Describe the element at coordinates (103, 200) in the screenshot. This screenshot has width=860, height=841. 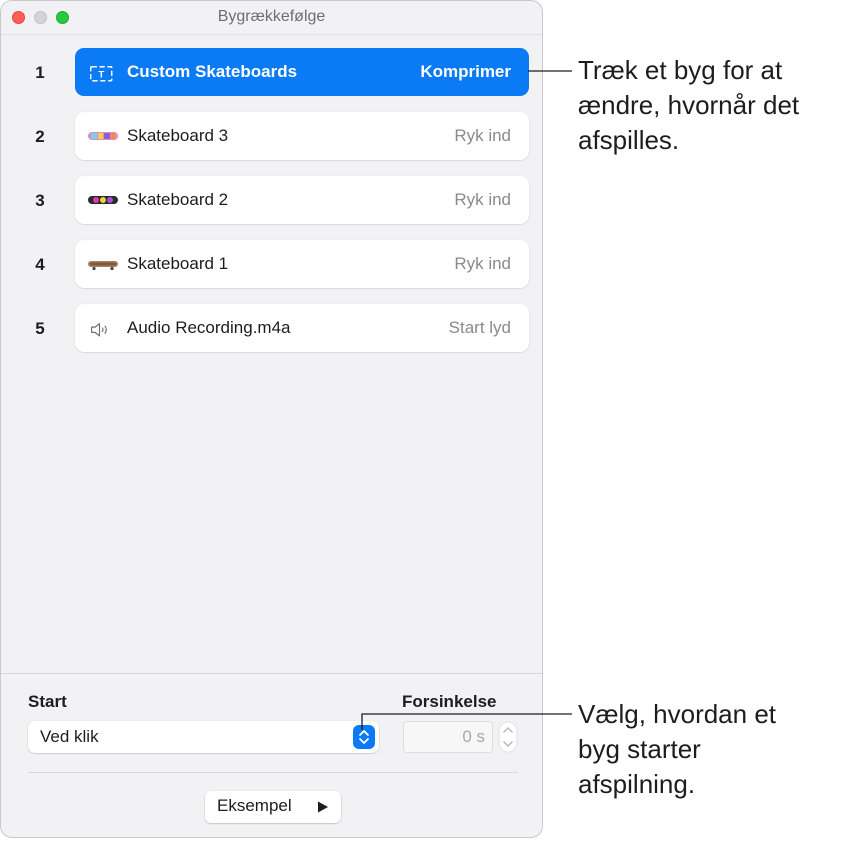
I see `skateboard-2-thumbnail` at that location.